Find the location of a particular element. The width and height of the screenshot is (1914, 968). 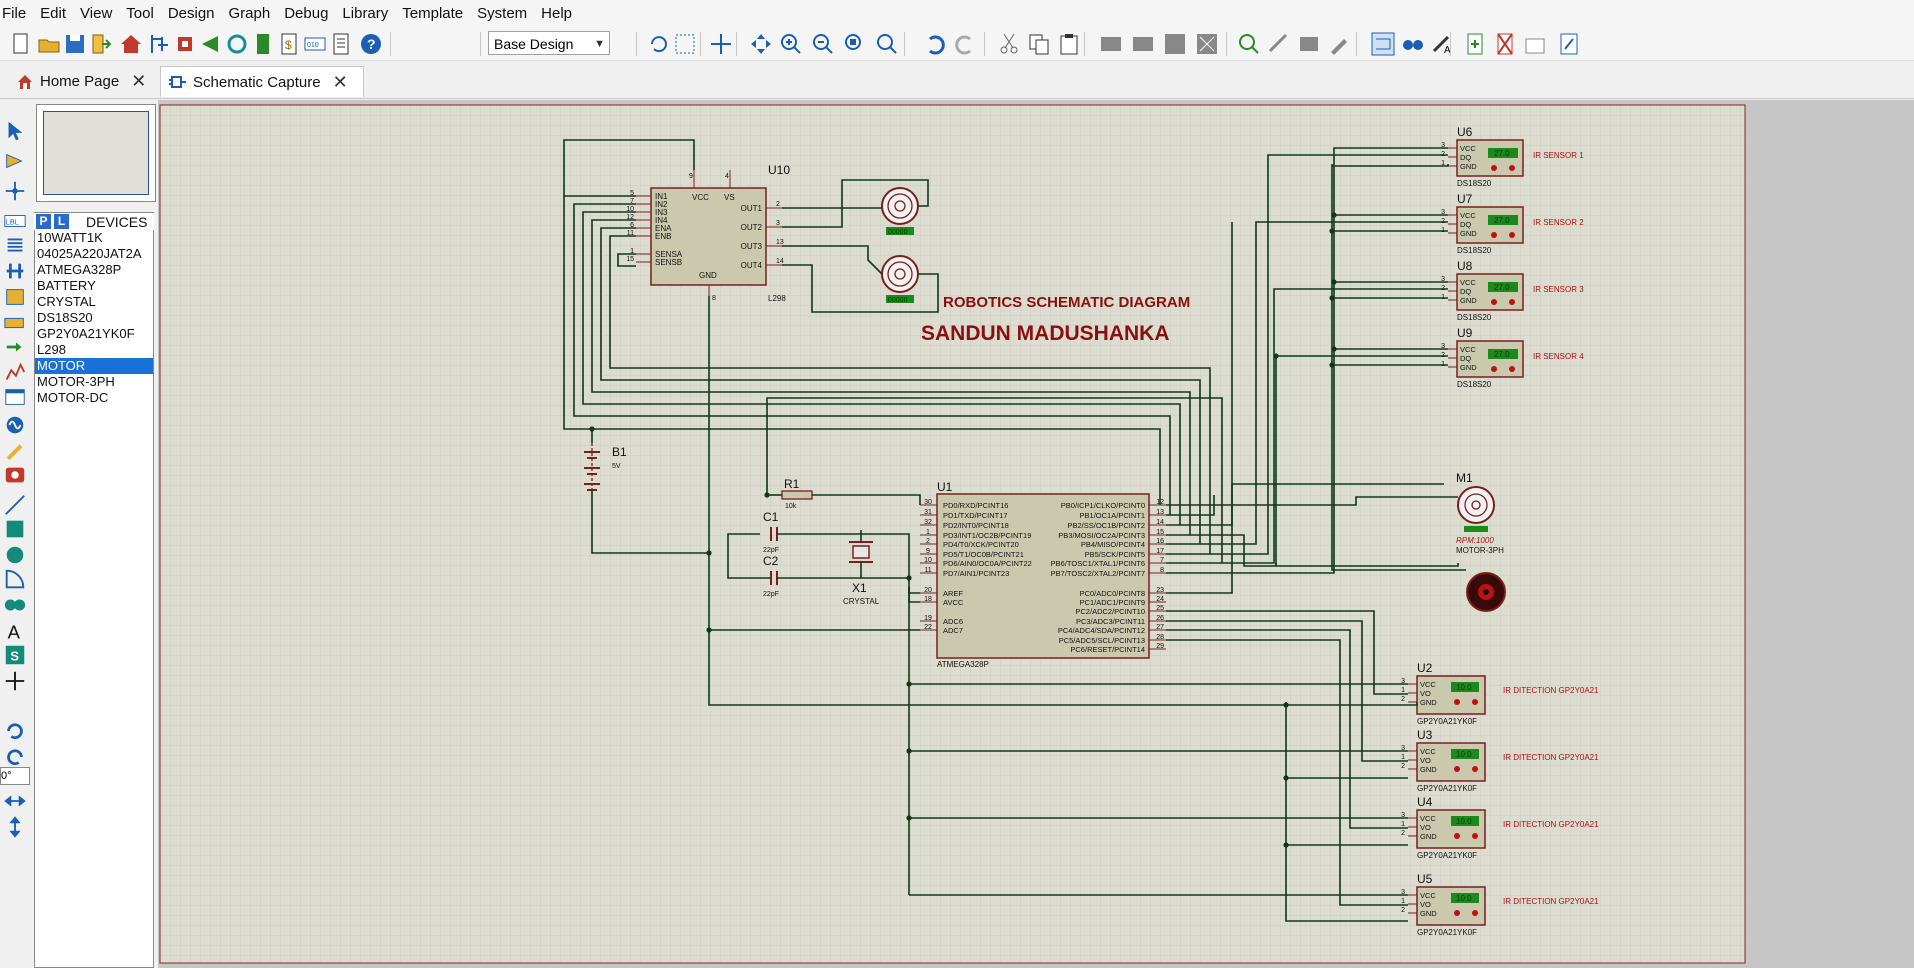

line-tool-icon is located at coordinates (15, 505).